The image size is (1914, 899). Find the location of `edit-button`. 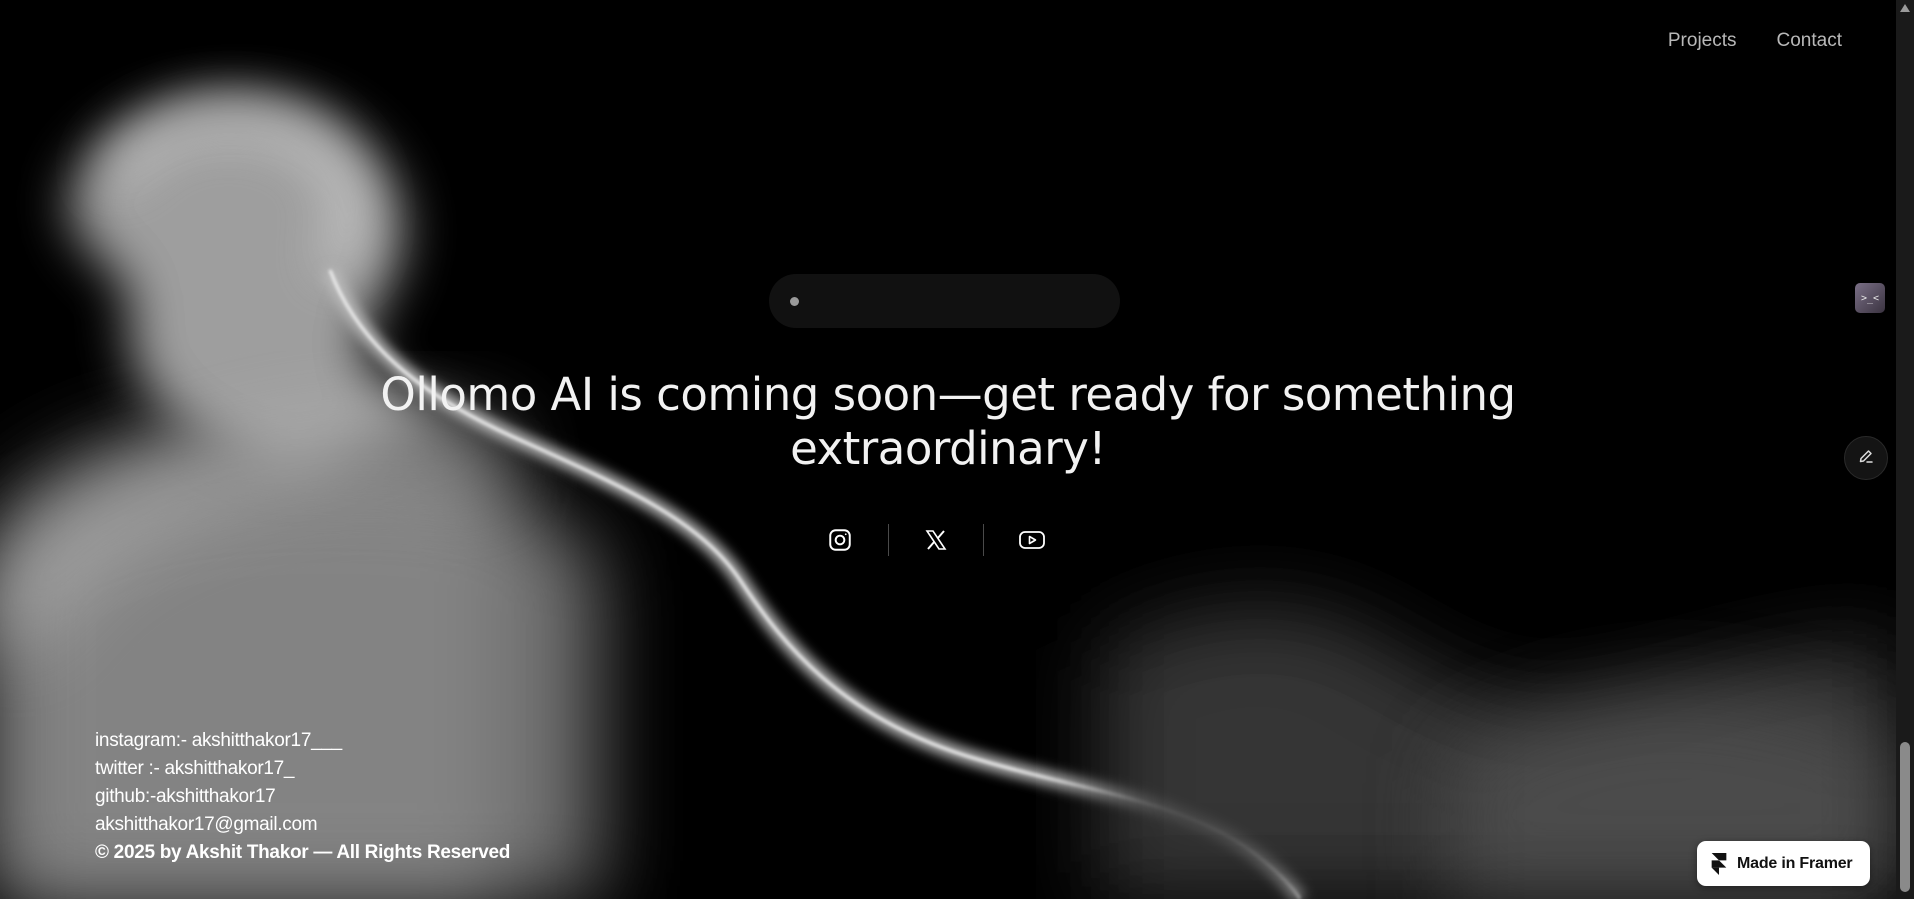

edit-button is located at coordinates (1866, 458).